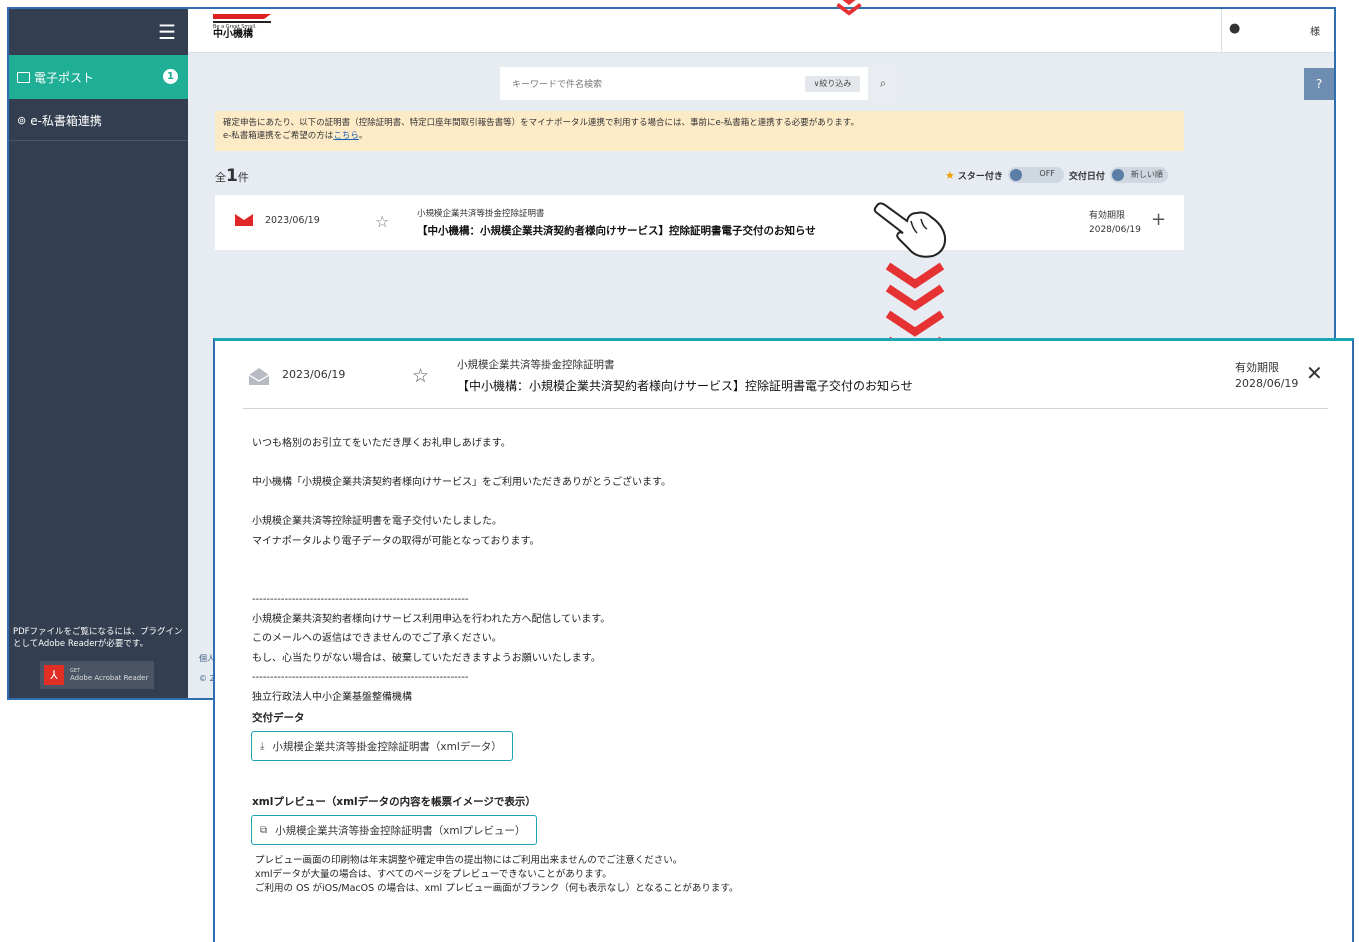 The width and height of the screenshot is (1359, 942). Describe the element at coordinates (98, 77) in the screenshot. I see `sidebar-item-post: 電子ポスト 1` at that location.